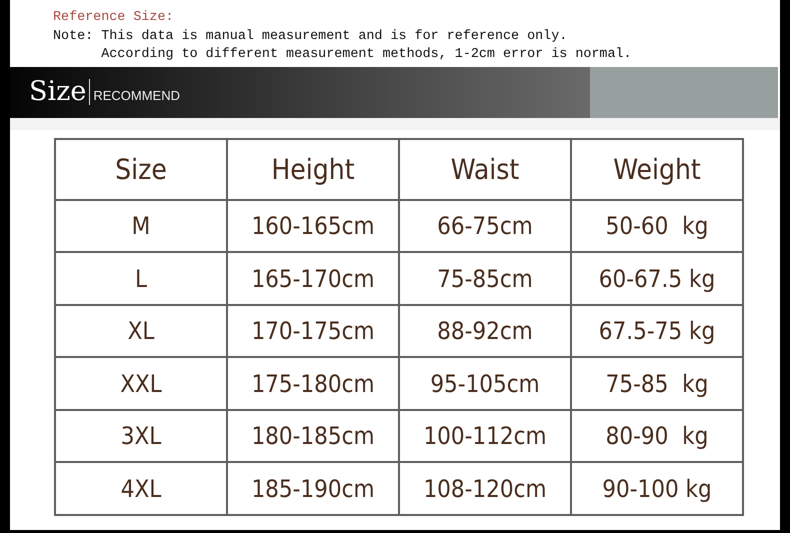  What do you see at coordinates (485, 169) in the screenshot?
I see `column-header: Waist` at bounding box center [485, 169].